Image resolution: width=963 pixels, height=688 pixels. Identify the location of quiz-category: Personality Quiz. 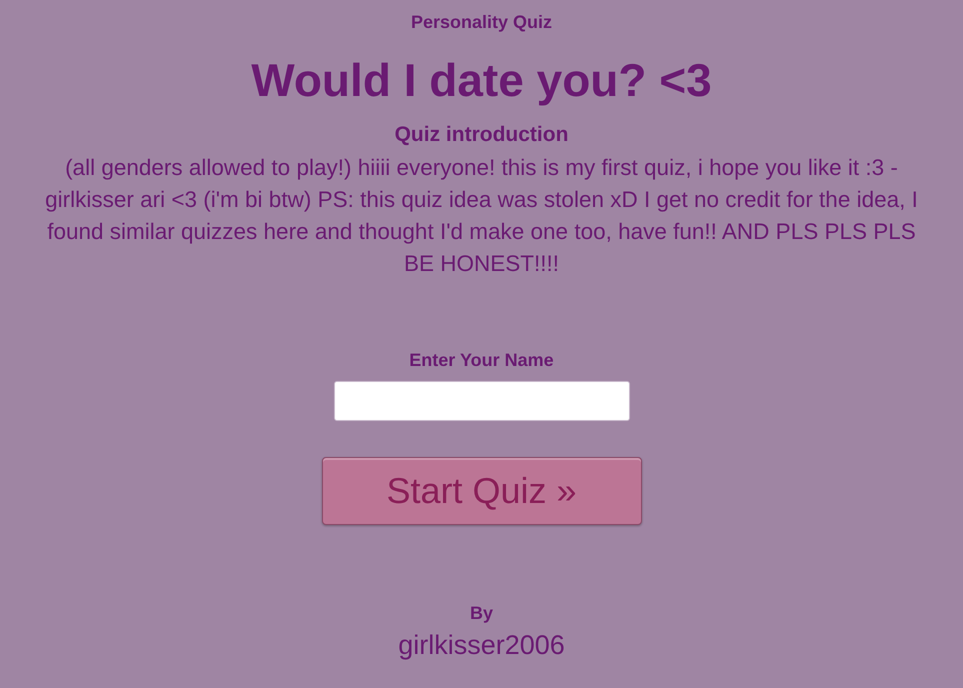
(481, 22).